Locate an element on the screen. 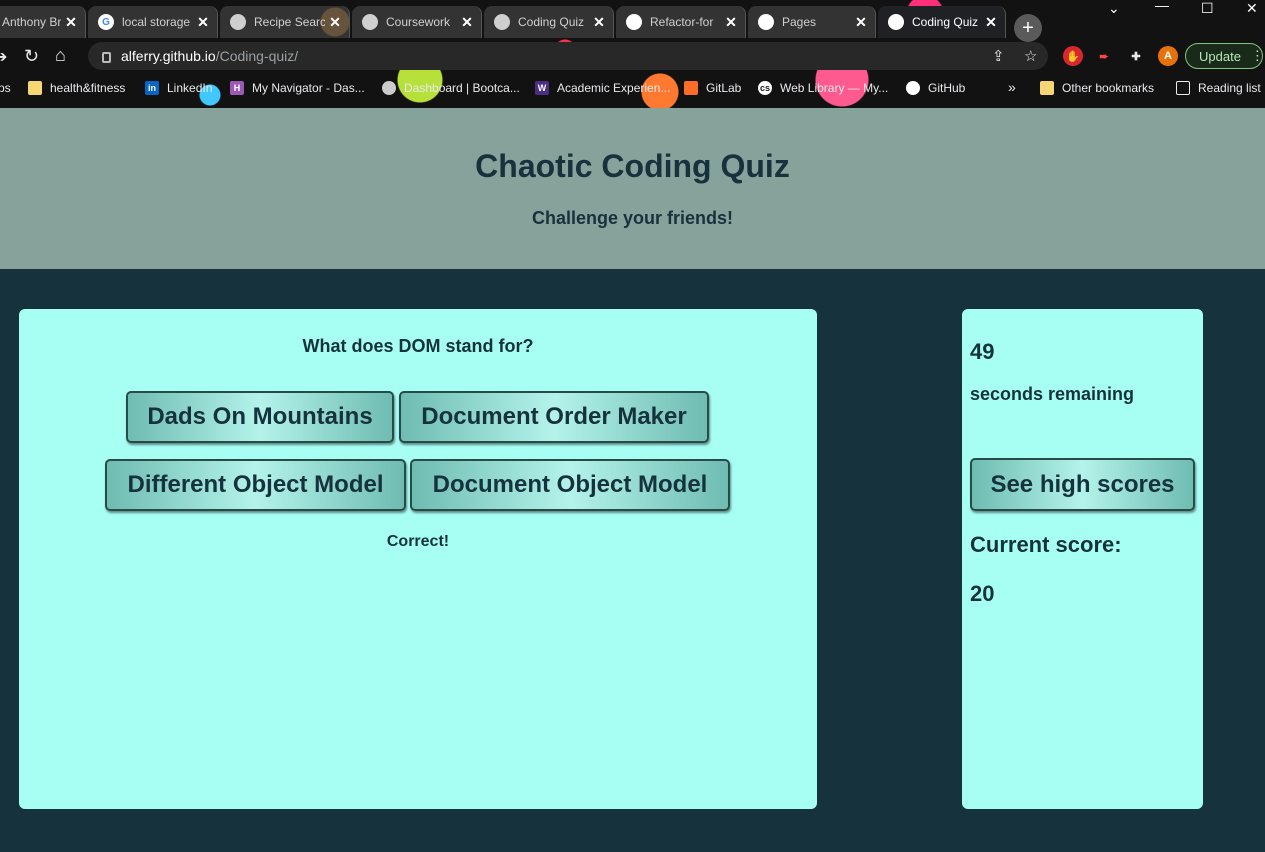  lock-icon is located at coordinates (106, 57).